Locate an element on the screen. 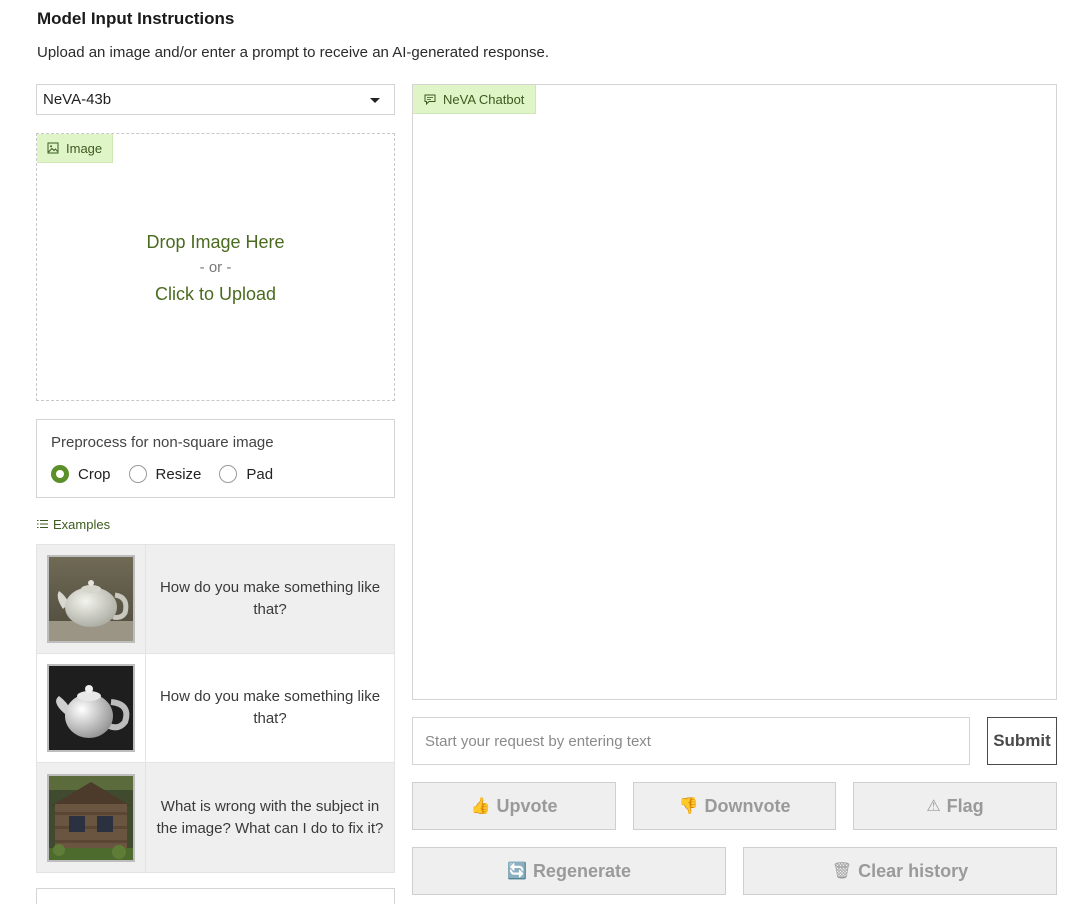 This screenshot has width=1080, height=904. list-icon is located at coordinates (42, 524).